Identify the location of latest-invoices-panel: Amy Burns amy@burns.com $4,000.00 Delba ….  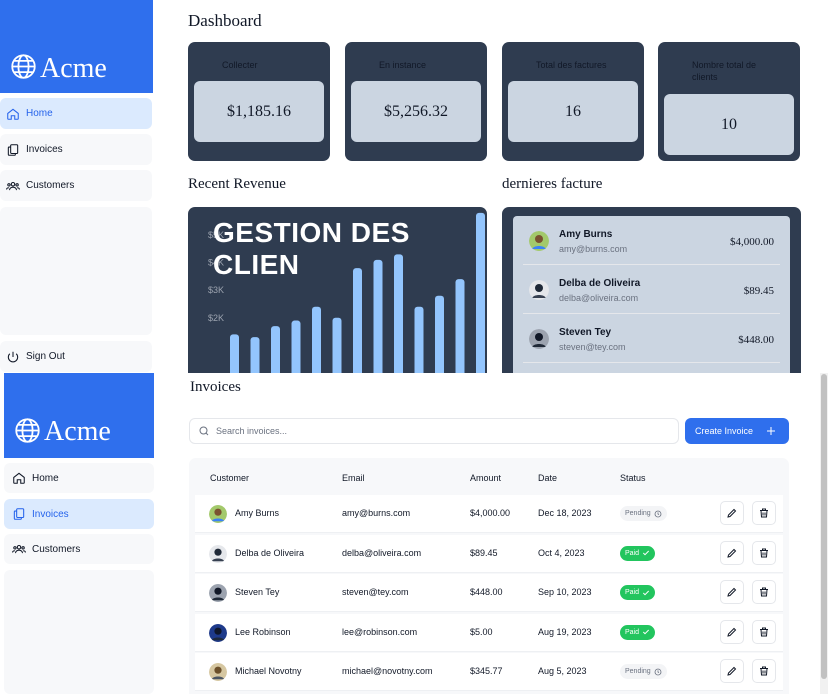
(651, 290).